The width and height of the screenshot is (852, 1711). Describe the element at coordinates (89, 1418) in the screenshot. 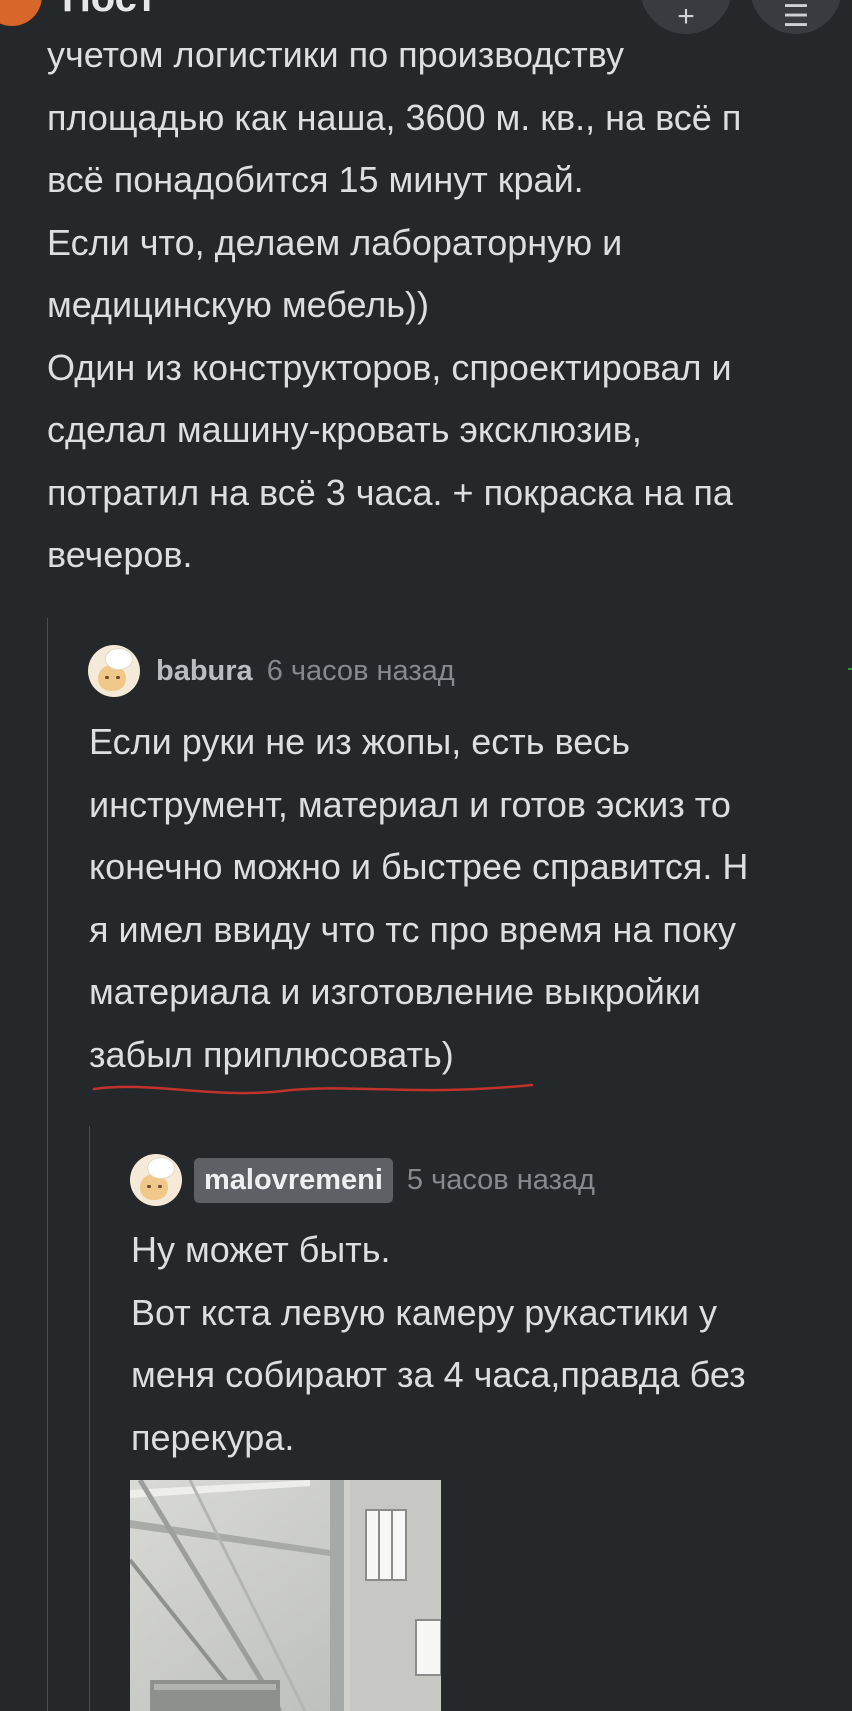

I see `thread-line-nested` at that location.